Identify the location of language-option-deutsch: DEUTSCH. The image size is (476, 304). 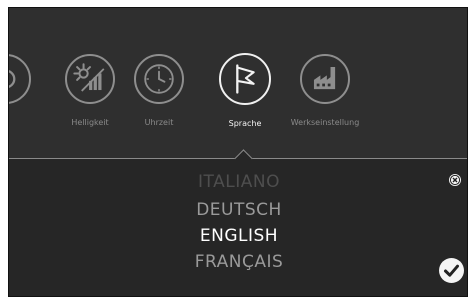
(239, 210).